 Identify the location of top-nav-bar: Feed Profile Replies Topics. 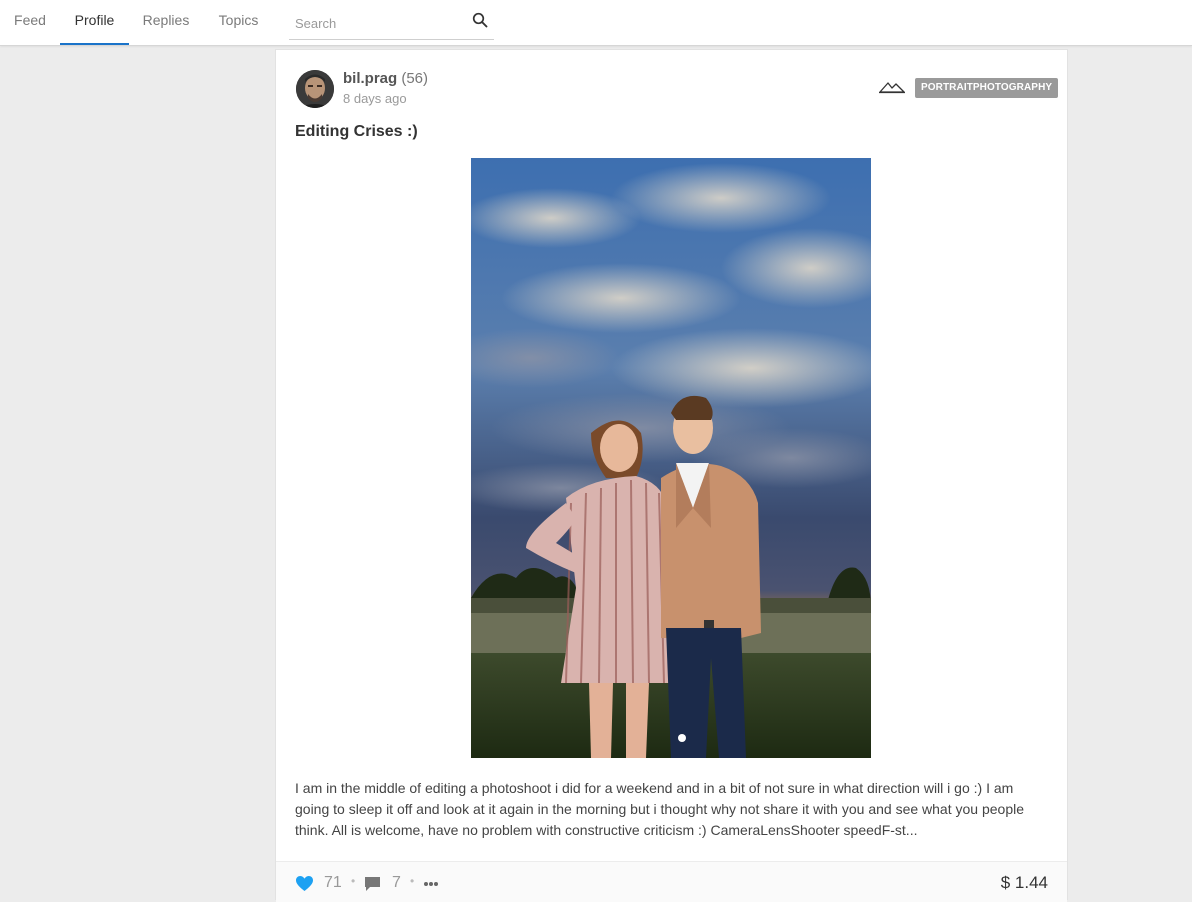
(596, 23).